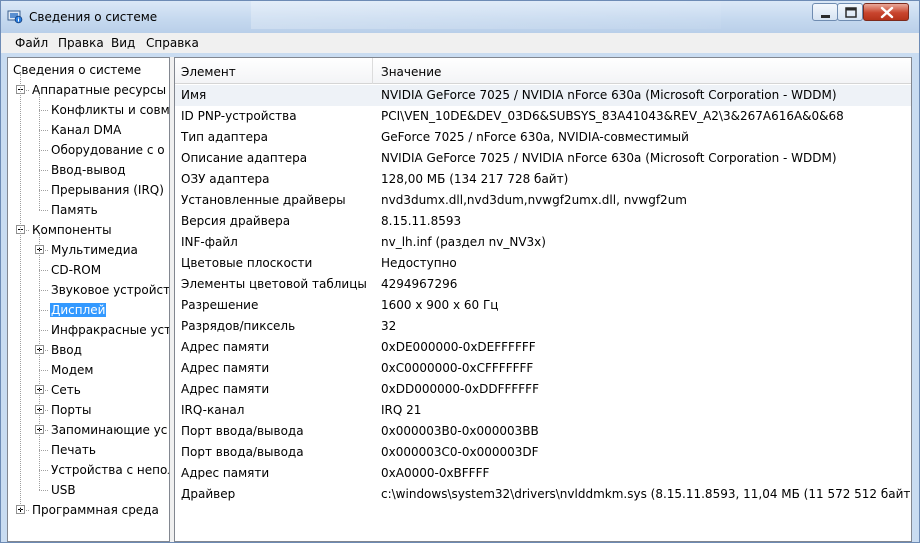 This screenshot has width=920, height=543. I want to click on tree-item-label: USB, so click(63, 490).